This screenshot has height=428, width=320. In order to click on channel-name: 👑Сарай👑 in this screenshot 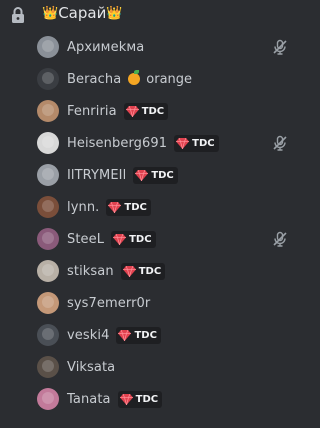, I will do `click(82, 13)`.